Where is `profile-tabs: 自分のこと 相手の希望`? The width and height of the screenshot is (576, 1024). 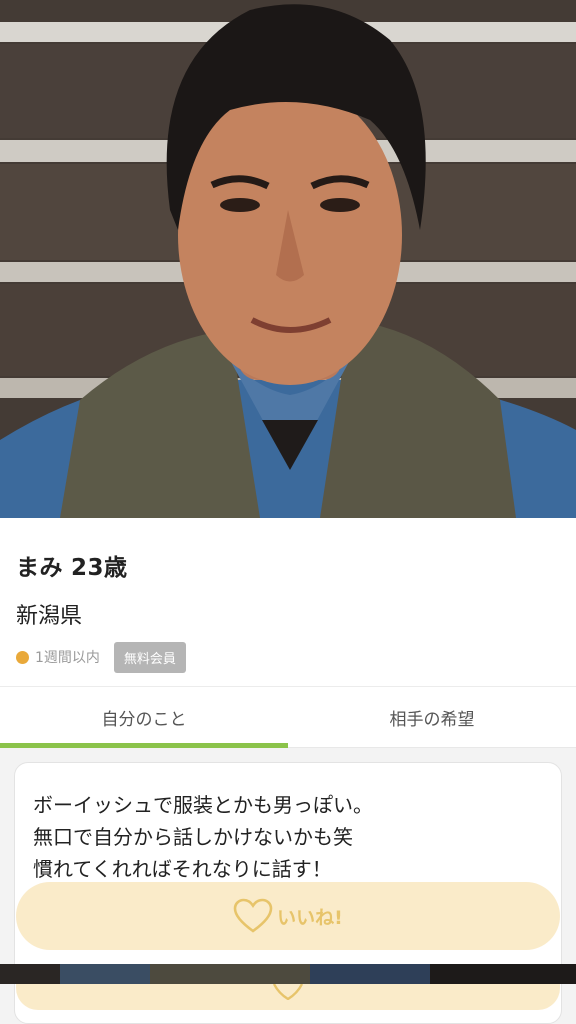 profile-tabs: 自分のこと 相手の希望 is located at coordinates (288, 717).